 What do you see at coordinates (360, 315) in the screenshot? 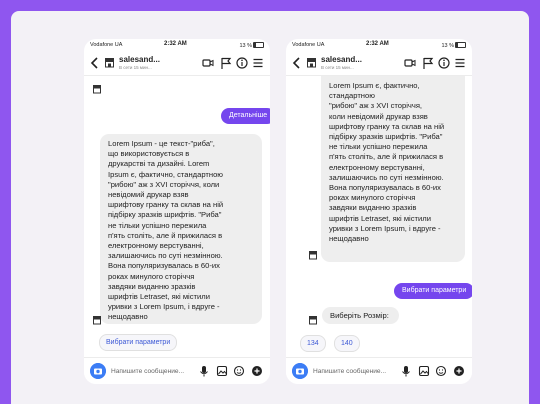
I see `choose-size-message: Виберіть Розмір:` at bounding box center [360, 315].